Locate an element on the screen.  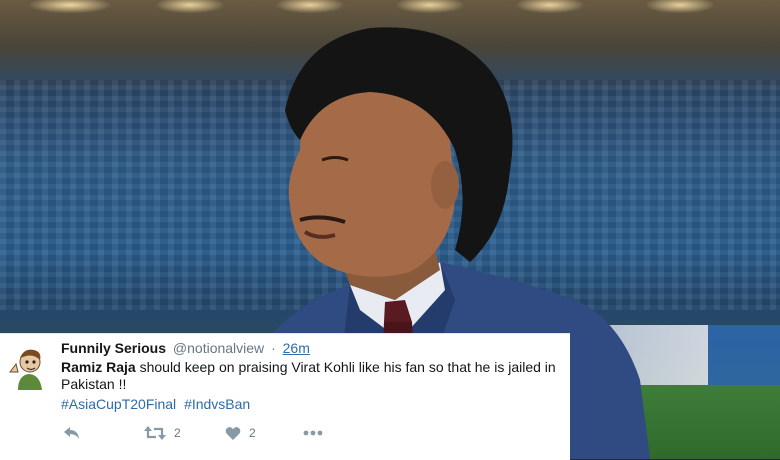
user-handle: @notionalview is located at coordinates (218, 348).